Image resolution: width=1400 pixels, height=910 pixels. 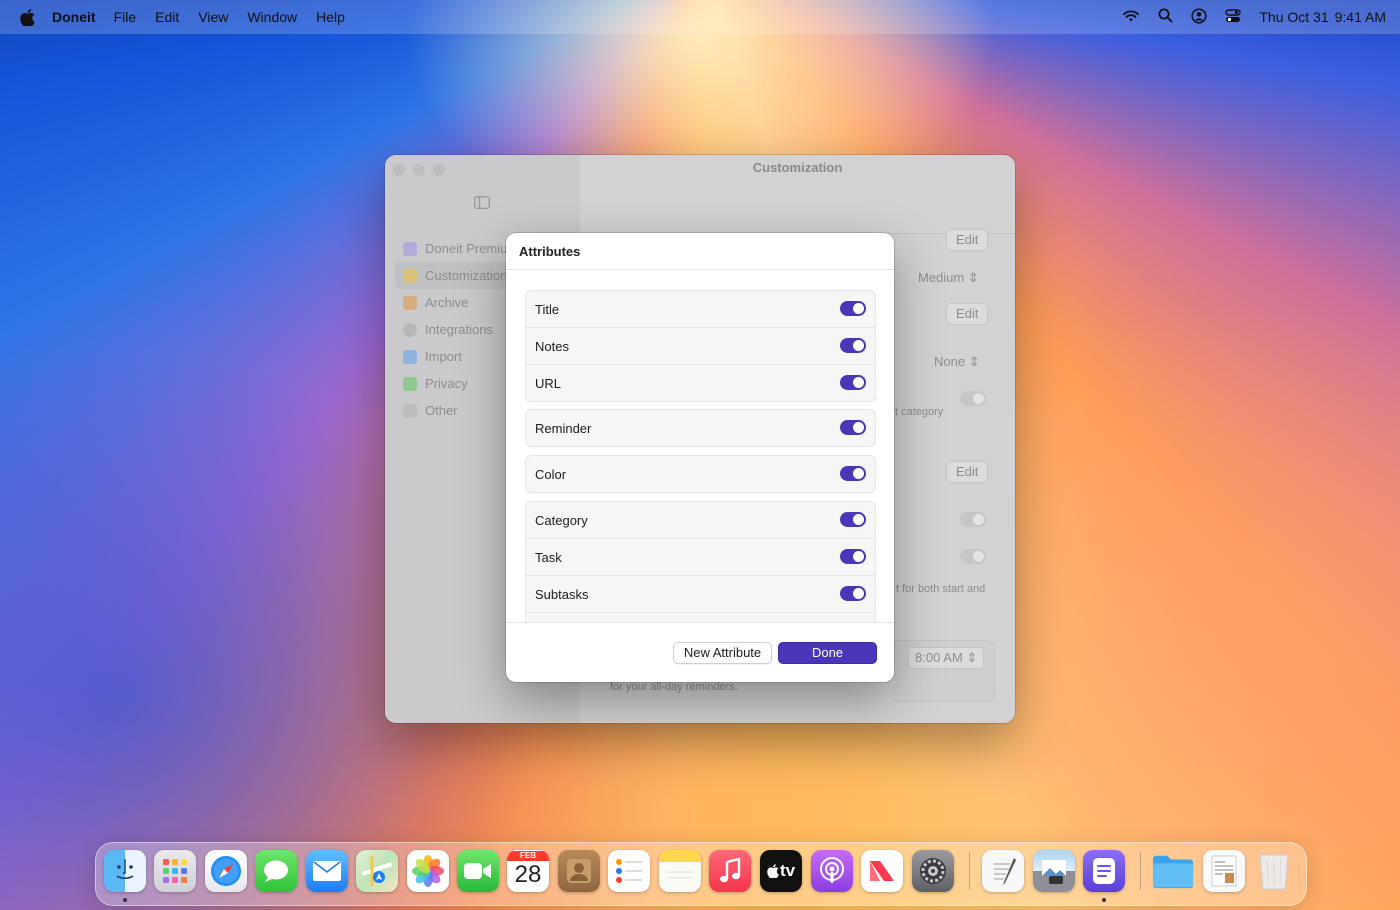 What do you see at coordinates (967, 314) in the screenshot?
I see `edit-button-2: Edit` at bounding box center [967, 314].